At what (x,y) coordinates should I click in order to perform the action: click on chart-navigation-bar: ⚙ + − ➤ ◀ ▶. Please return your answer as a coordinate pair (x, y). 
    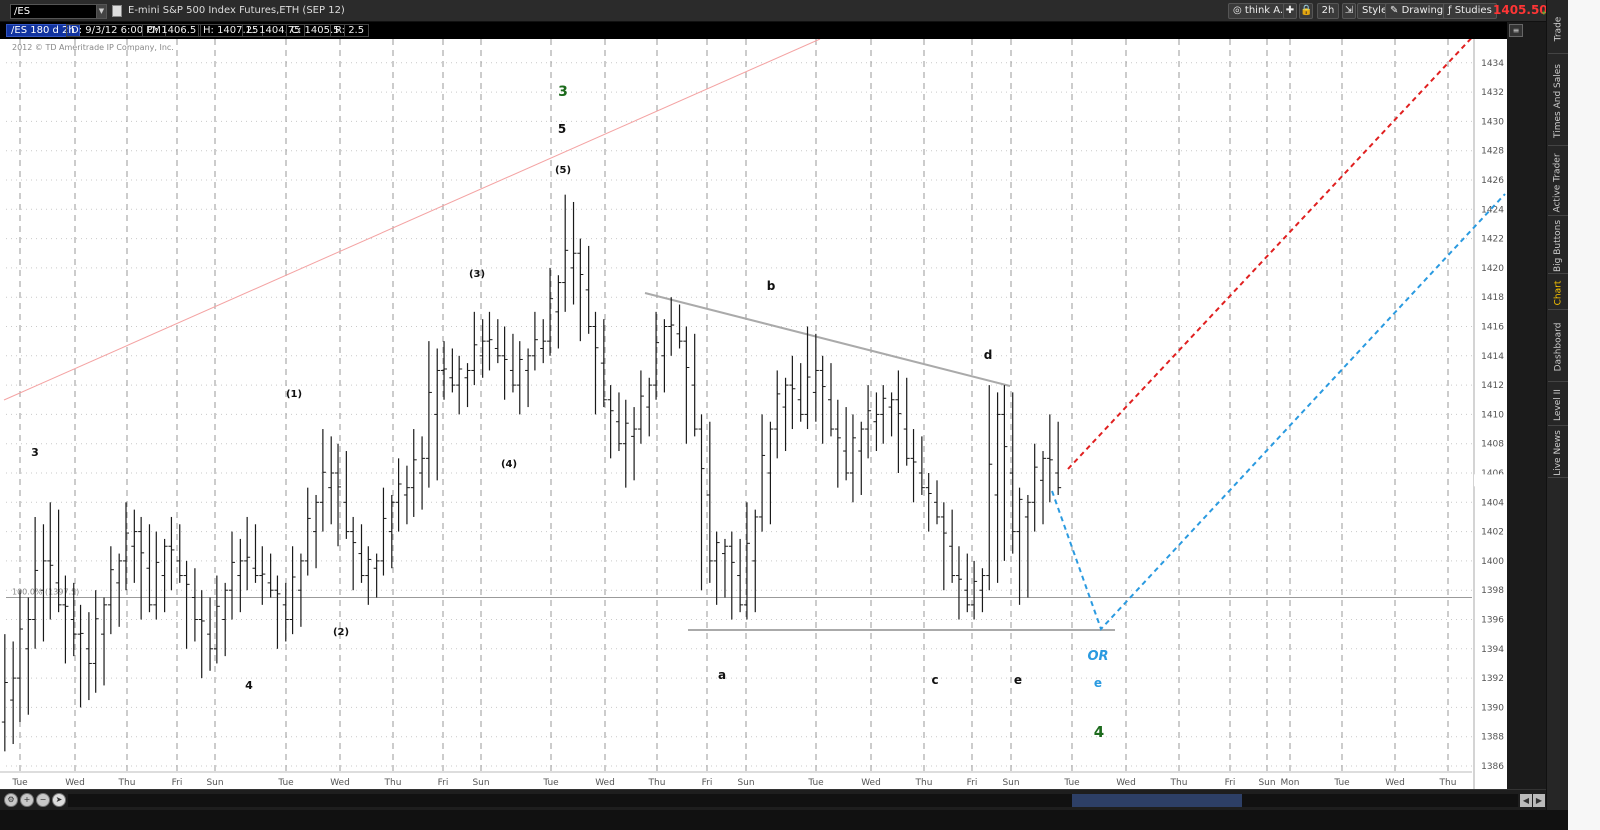
    Looking at the image, I should click on (784, 799).